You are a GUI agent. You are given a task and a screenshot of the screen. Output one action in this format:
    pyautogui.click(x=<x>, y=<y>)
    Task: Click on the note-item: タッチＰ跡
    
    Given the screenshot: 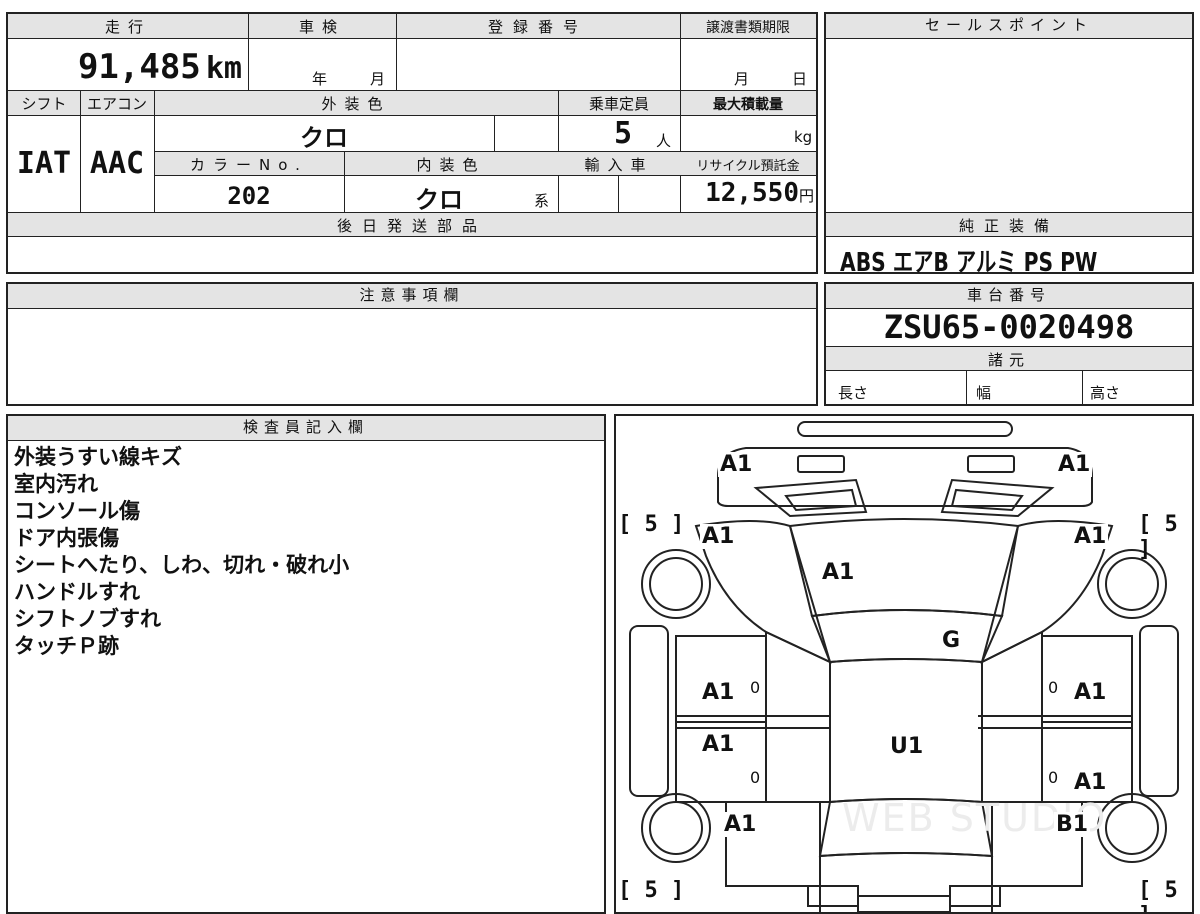 What is the action you would take?
    pyautogui.click(x=66, y=646)
    